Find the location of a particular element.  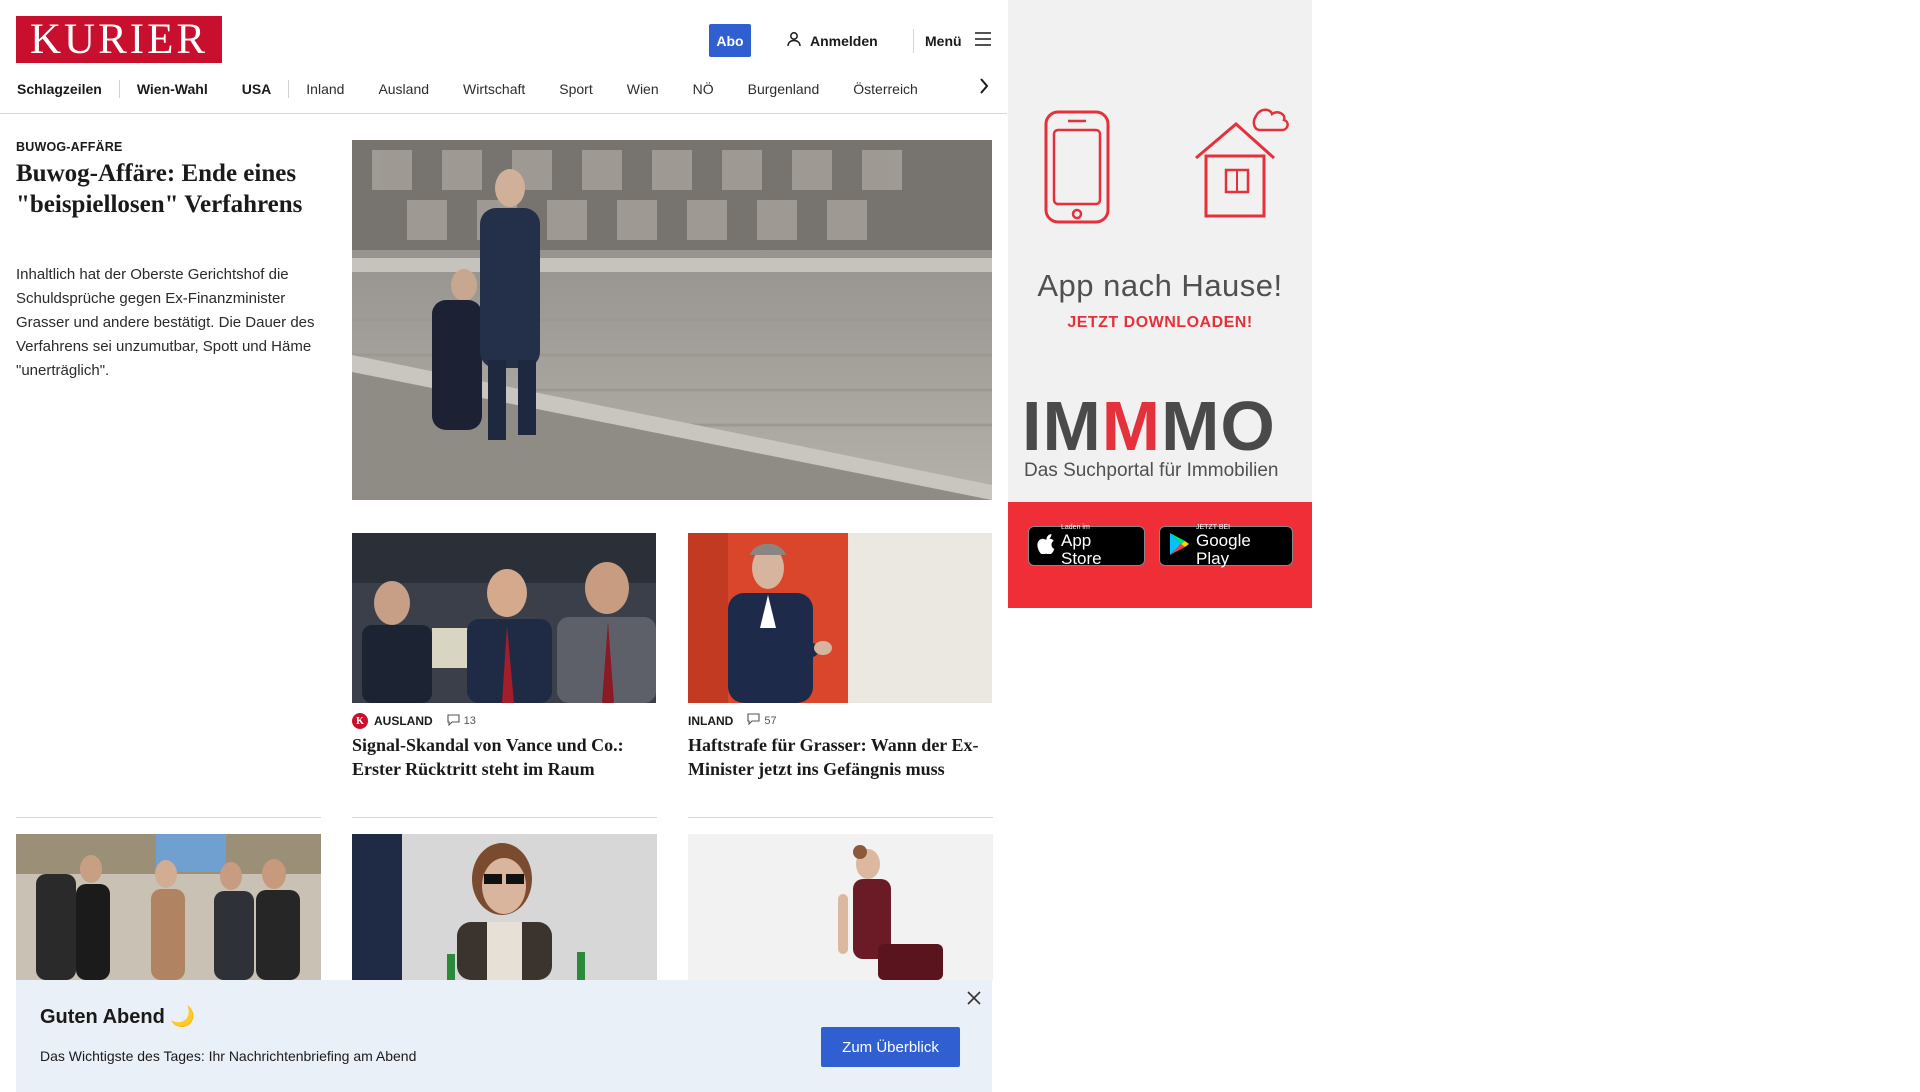

ad-subline: JETZT DOWNLOADEN! is located at coordinates (1160, 322).